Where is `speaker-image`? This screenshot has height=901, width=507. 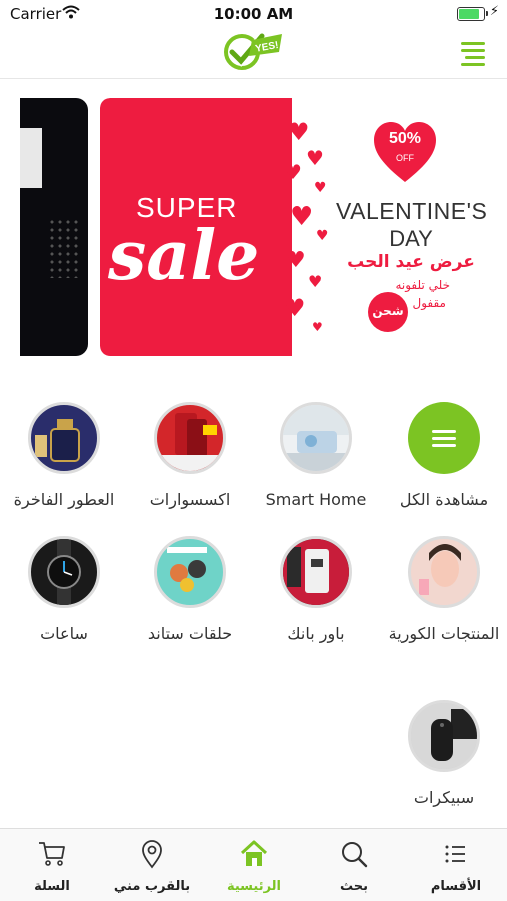 speaker-image is located at coordinates (444, 736).